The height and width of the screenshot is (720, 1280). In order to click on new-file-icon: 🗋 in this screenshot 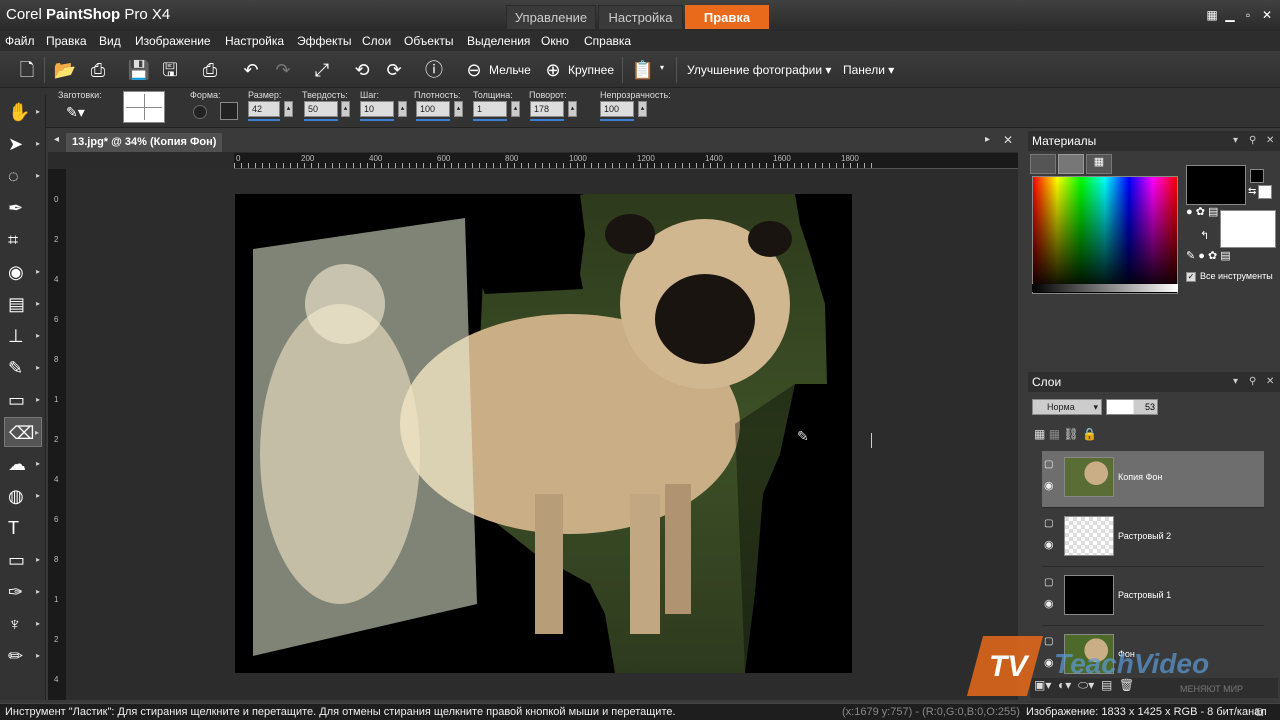, I will do `click(27, 70)`.